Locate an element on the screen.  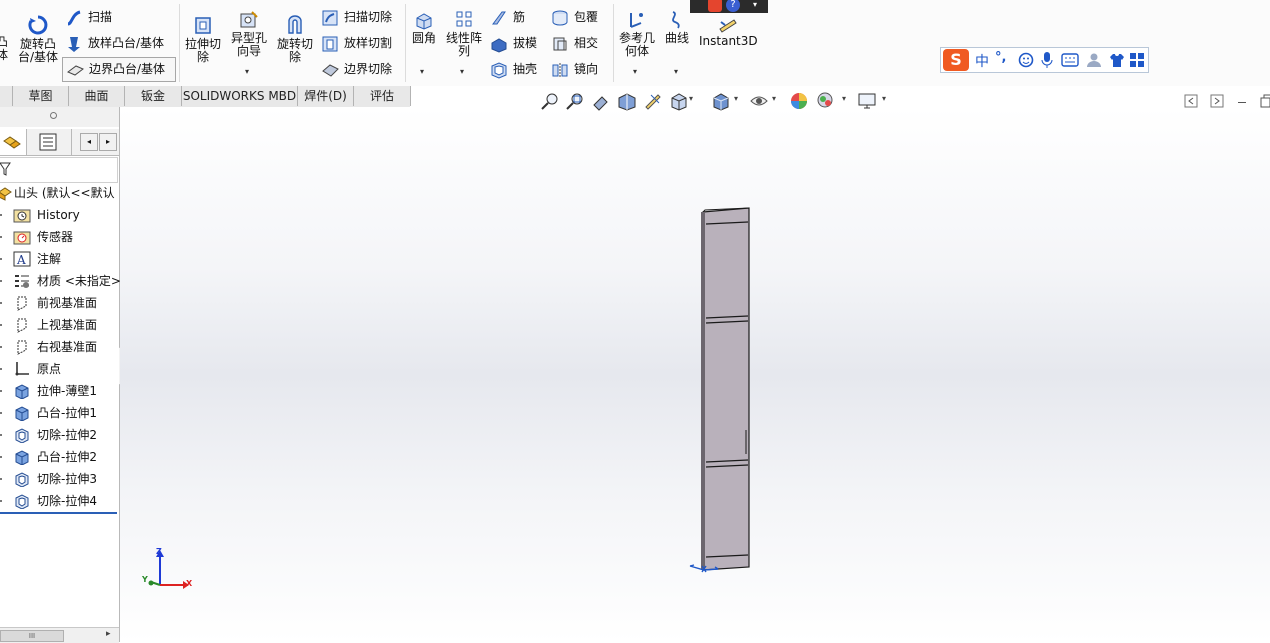
tab-weldments: 焊件(D) is located at coordinates (326, 96).